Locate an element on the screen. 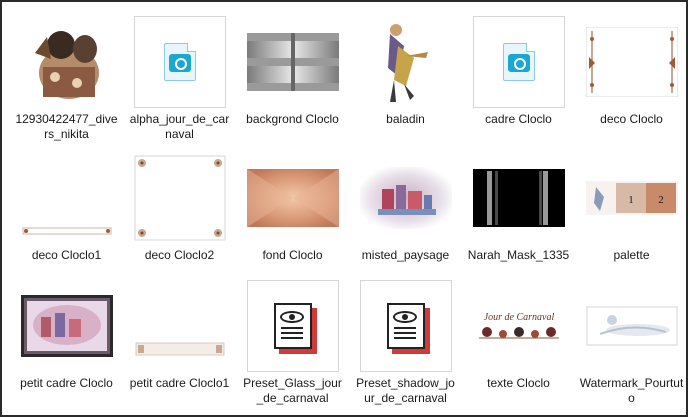  file-label: Narah_Mask_1335 is located at coordinates (518, 255).